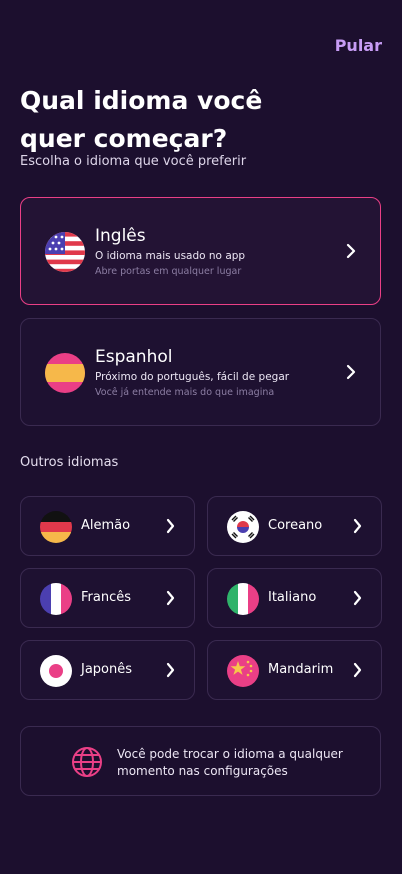 This screenshot has height=874, width=402. What do you see at coordinates (243, 527) in the screenshot?
I see `korea-flag-icon` at bounding box center [243, 527].